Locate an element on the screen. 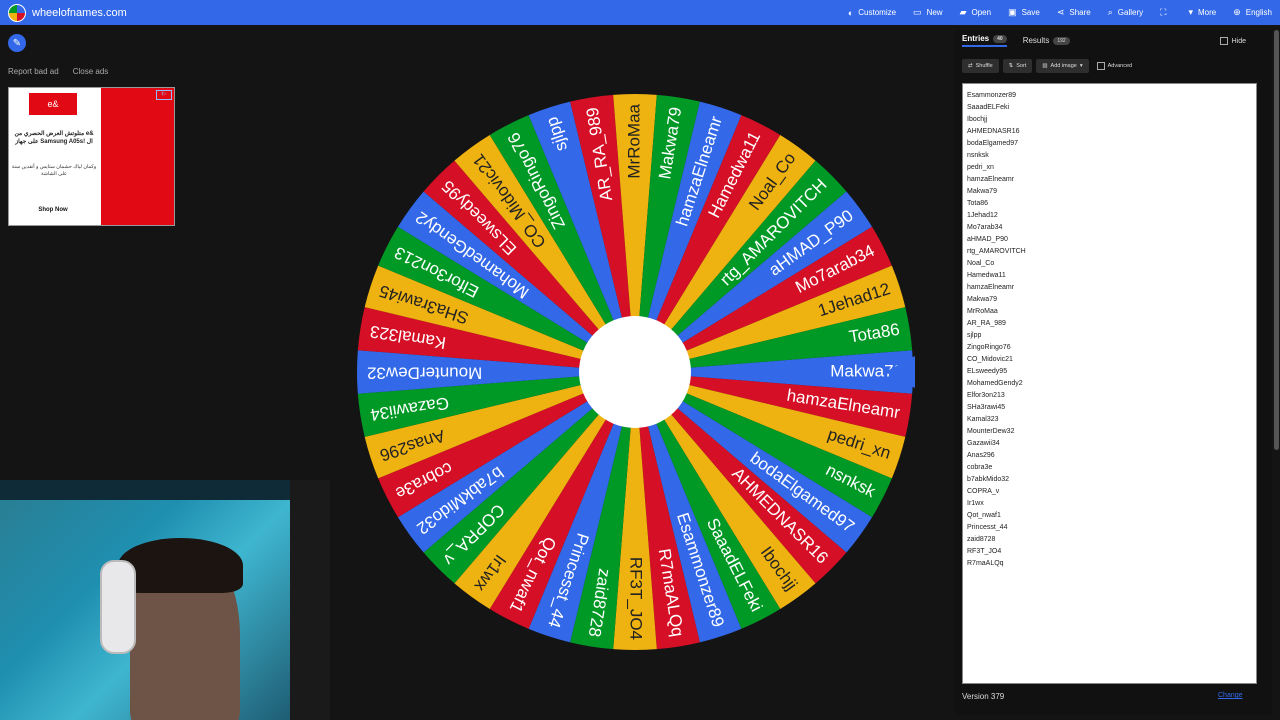 The width and height of the screenshot is (1280, 720). tab-entries-label: Entries is located at coordinates (976, 38).